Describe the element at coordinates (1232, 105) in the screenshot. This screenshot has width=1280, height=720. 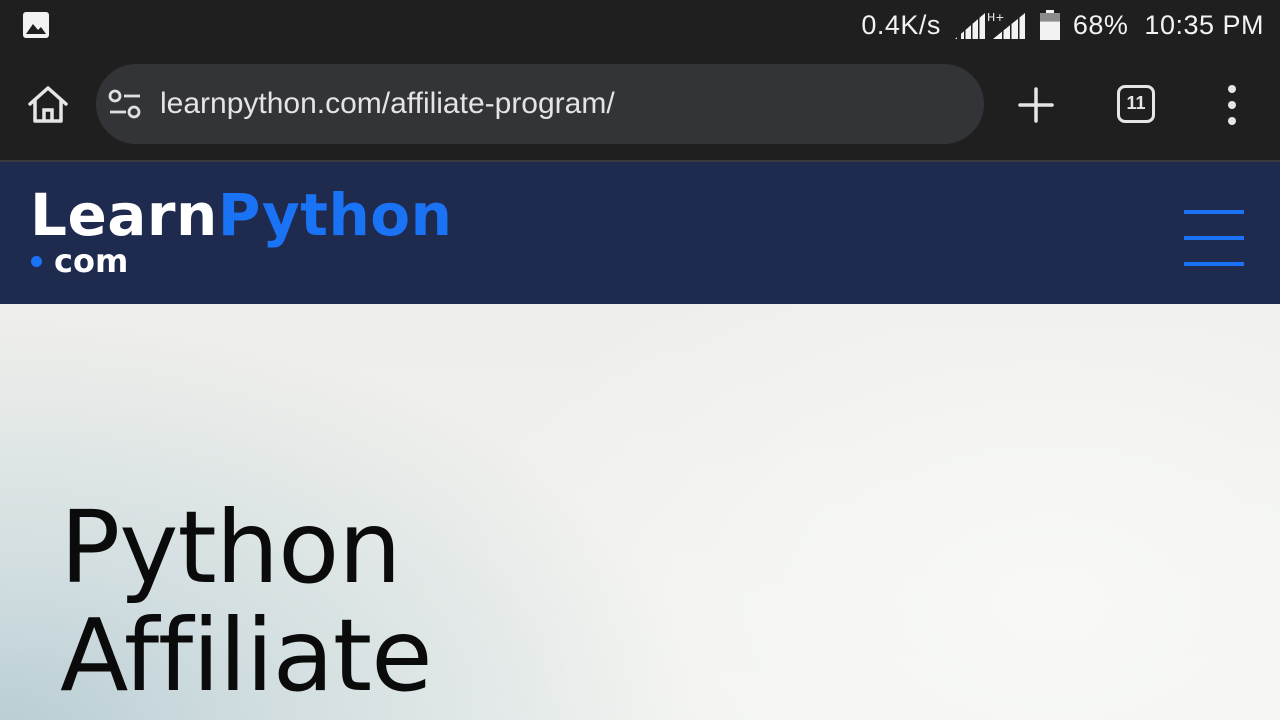
I see `more-menu-icon` at that location.